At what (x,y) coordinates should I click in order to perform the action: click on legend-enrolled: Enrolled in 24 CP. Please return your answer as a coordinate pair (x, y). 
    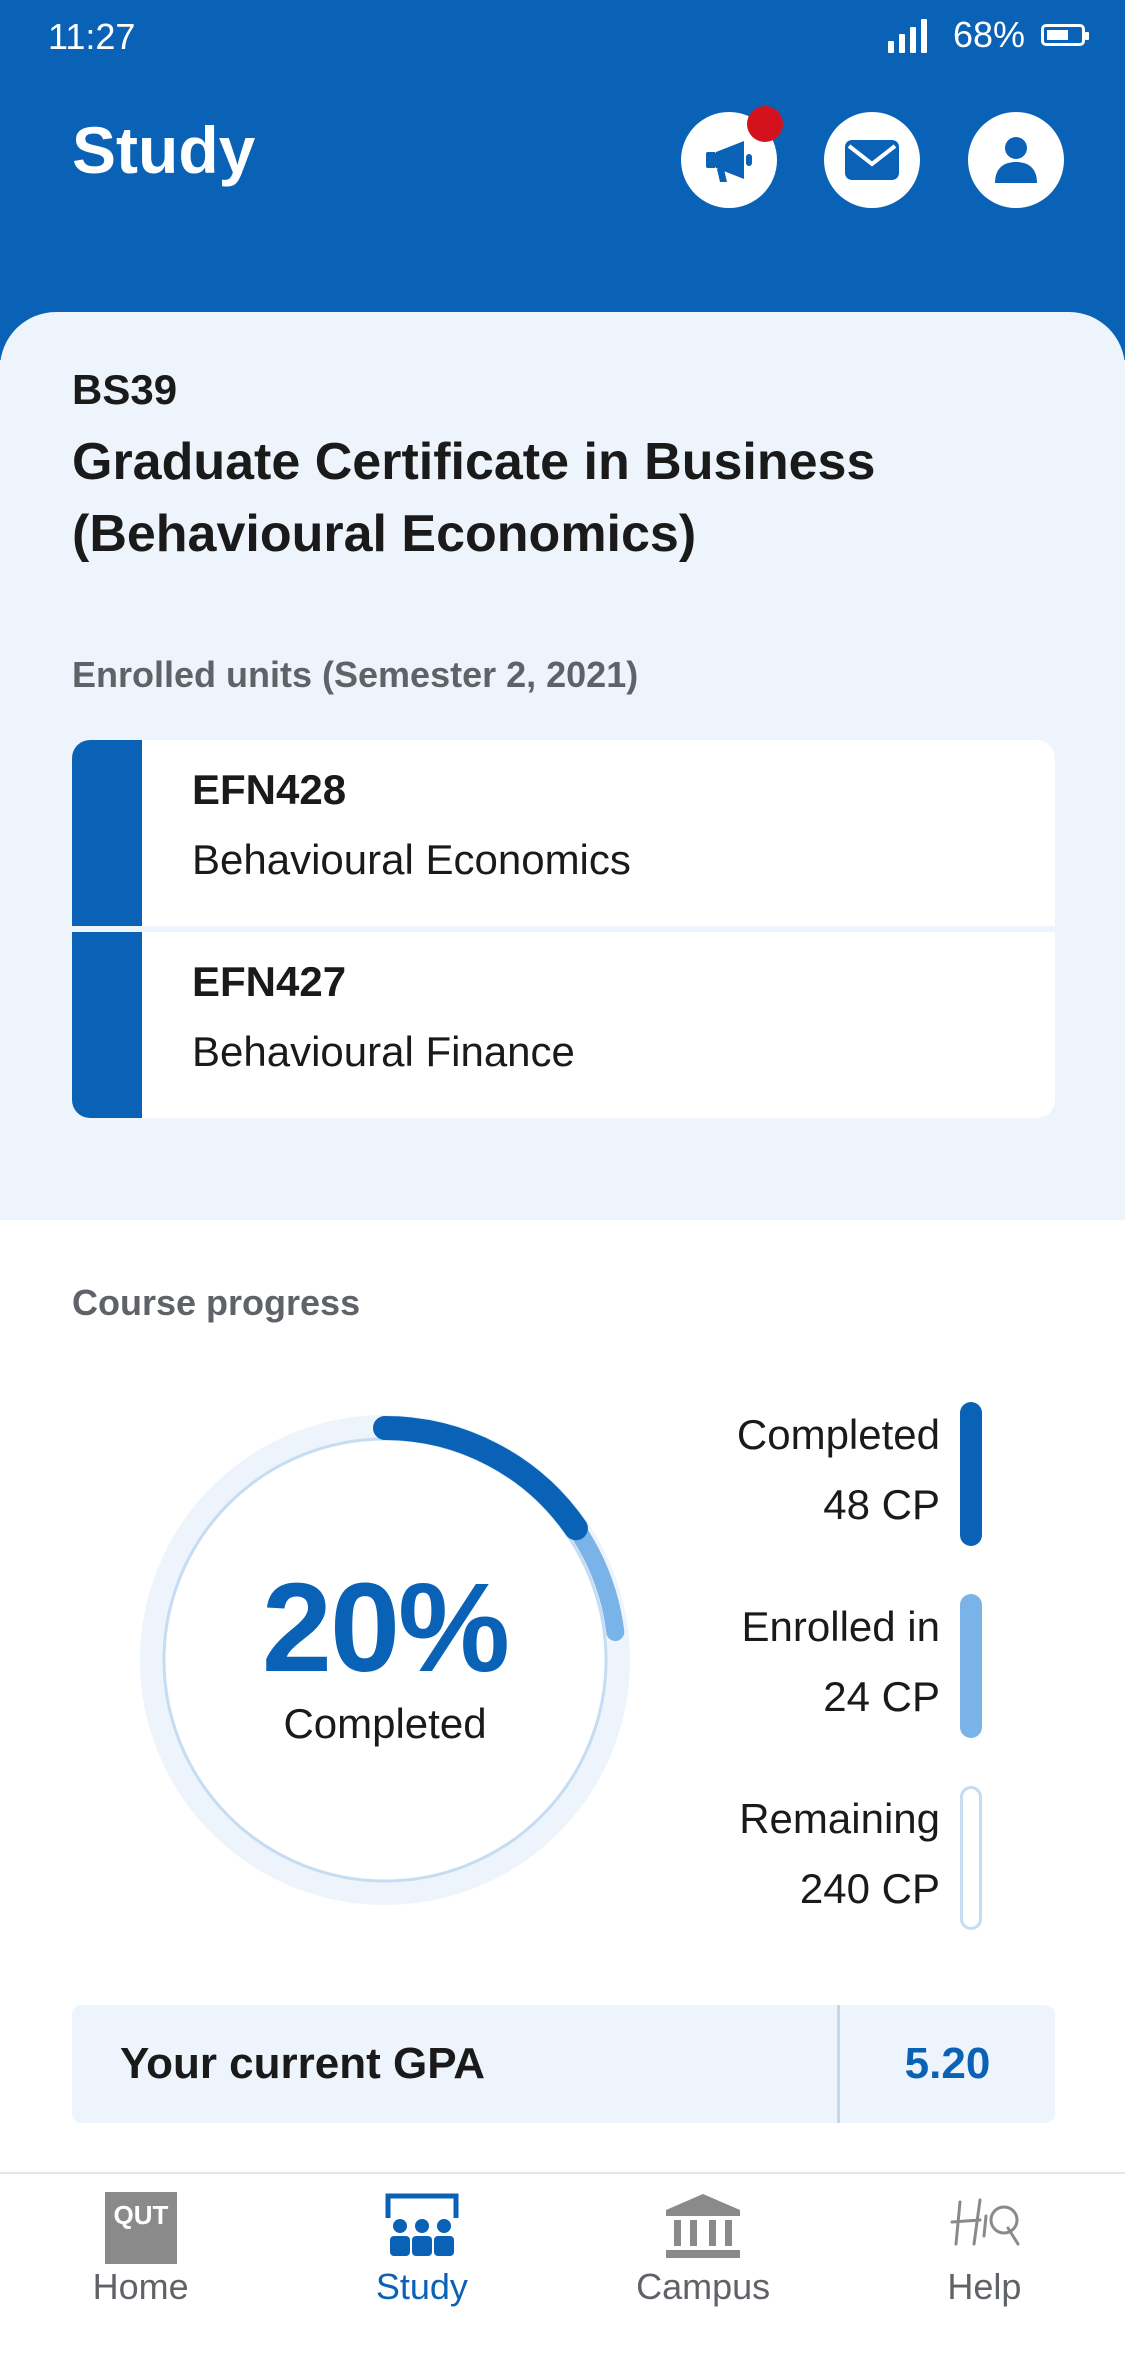
    Looking at the image, I should click on (841, 1662).